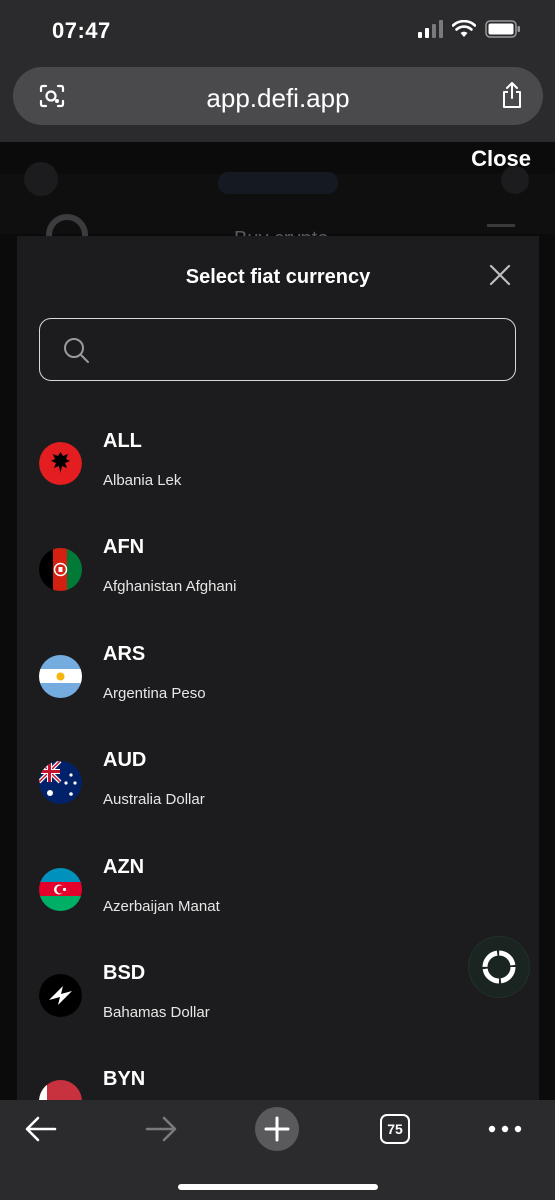 This screenshot has height=1200, width=555. I want to click on search-input, so click(302, 349).